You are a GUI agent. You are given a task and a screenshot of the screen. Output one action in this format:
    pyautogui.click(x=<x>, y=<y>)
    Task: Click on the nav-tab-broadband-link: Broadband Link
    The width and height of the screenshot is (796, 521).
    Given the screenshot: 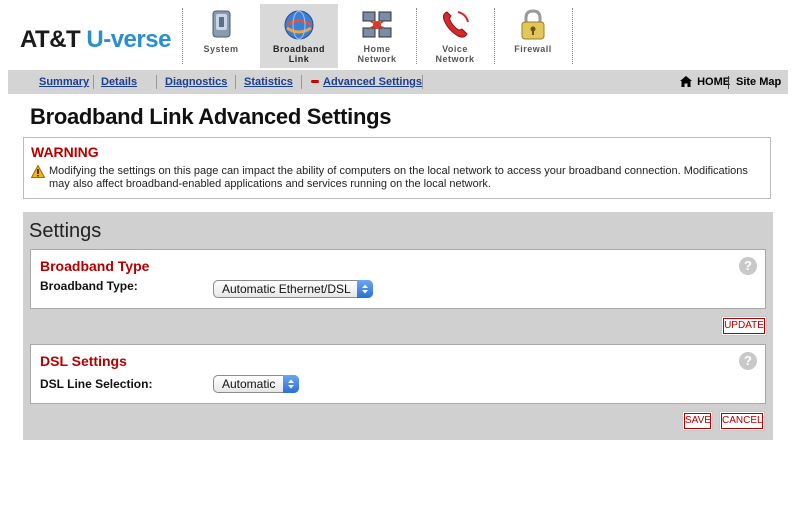 What is the action you would take?
    pyautogui.click(x=299, y=36)
    